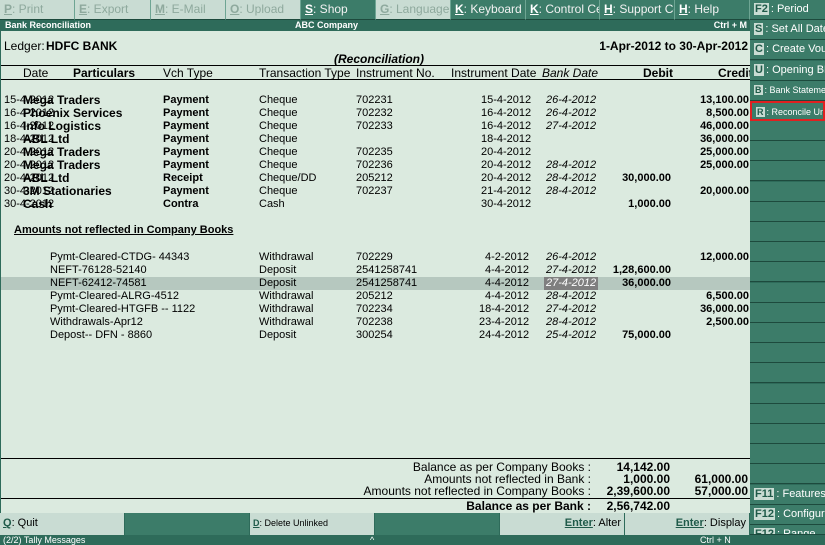 This screenshot has height=545, width=825. Describe the element at coordinates (687, 524) in the screenshot. I see `bottom-display-button: Enter: Display` at that location.